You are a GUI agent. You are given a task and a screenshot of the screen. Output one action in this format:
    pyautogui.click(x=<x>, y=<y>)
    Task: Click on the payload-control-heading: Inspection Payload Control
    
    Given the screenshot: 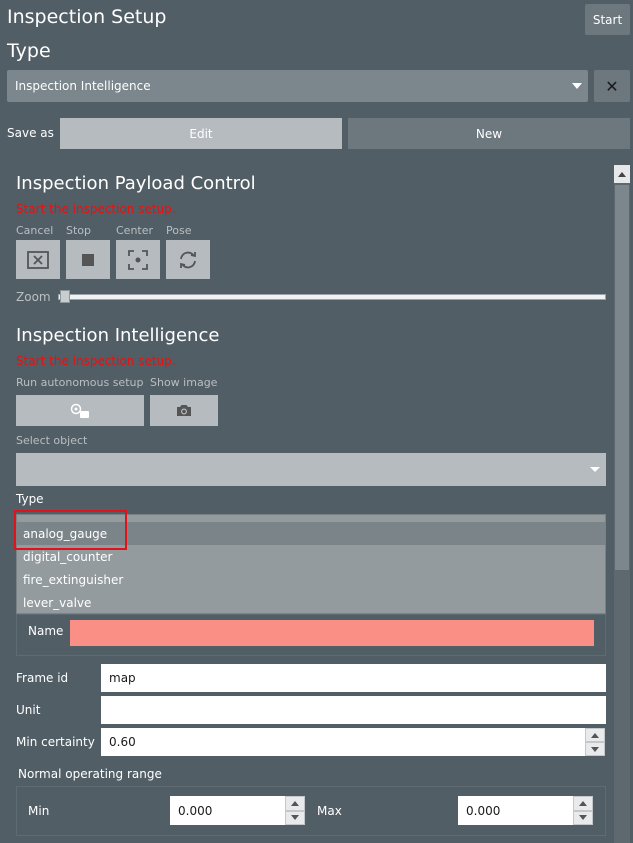 What is the action you would take?
    pyautogui.click(x=136, y=183)
    